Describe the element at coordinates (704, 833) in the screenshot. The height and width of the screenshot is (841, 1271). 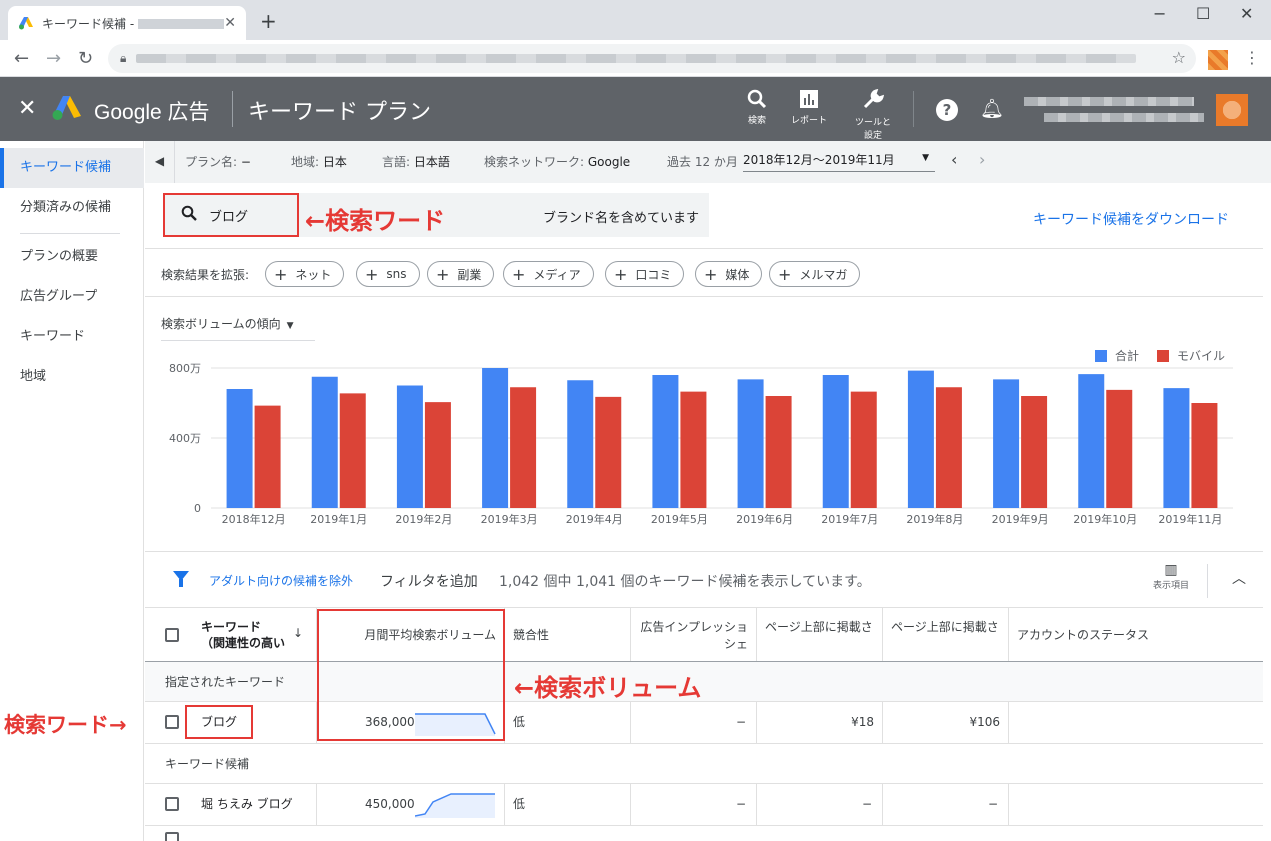
I see `table-row-partial` at that location.